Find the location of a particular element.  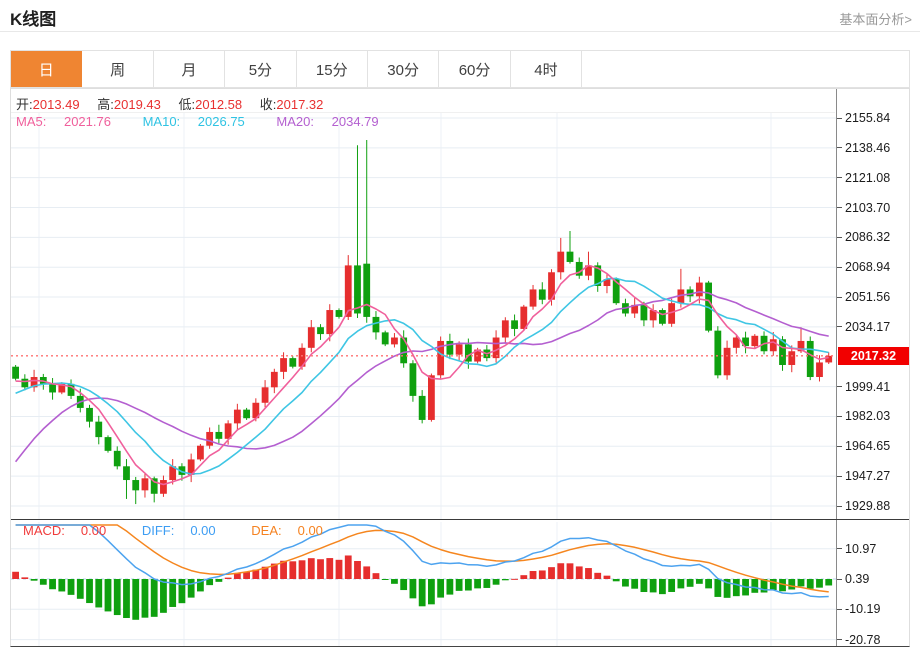

tab-m5: 5分 is located at coordinates (261, 69).